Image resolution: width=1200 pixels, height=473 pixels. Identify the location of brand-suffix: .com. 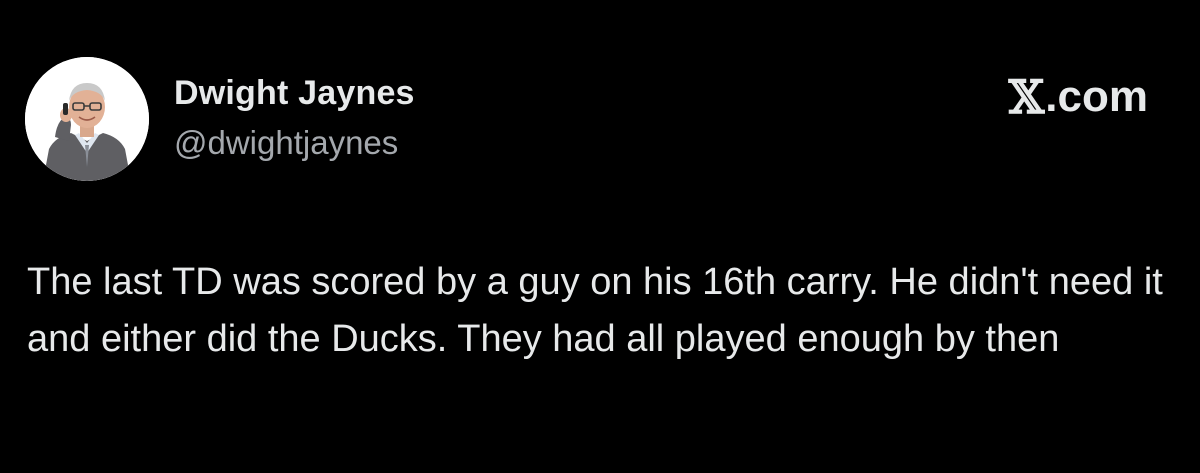
(1096, 96).